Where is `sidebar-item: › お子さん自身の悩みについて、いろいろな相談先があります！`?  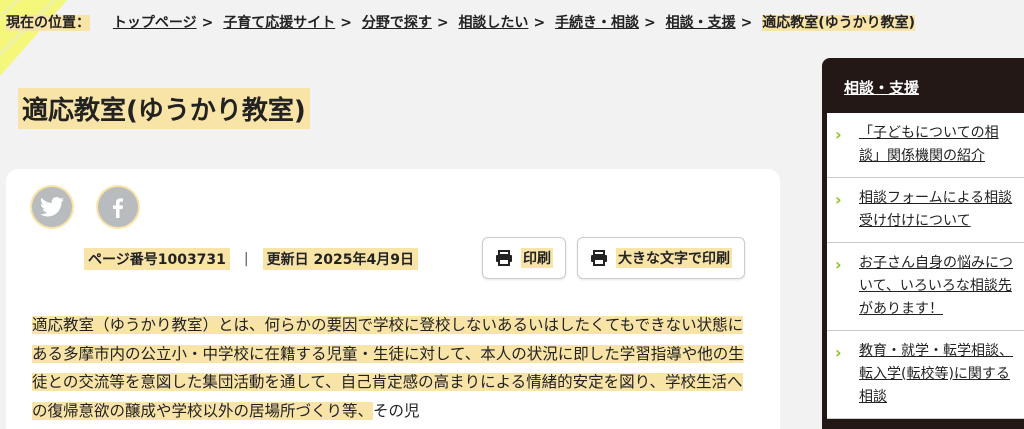 sidebar-item: › お子さん自身の悩みについて、いろいろな相談先があります！ is located at coordinates (925, 287).